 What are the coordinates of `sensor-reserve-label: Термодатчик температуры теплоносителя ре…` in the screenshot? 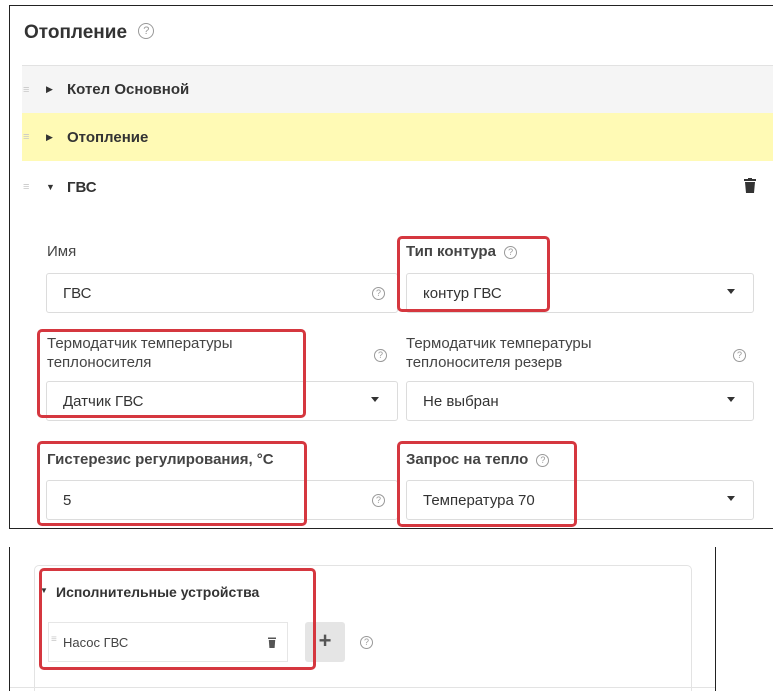 It's located at (499, 353).